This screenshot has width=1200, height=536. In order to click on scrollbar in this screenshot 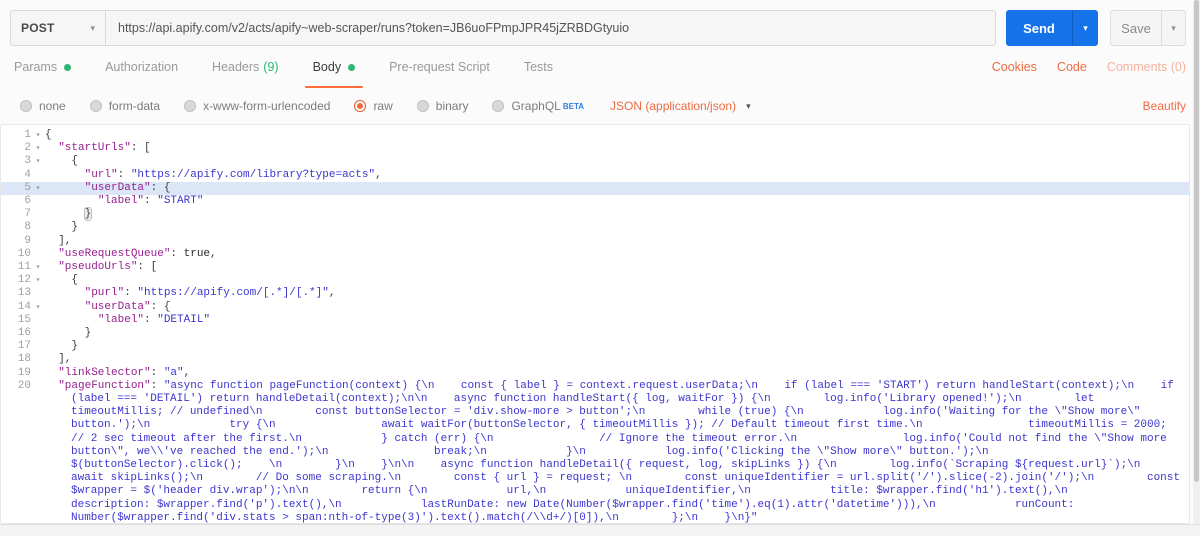, I will do `click(1196, 262)`.